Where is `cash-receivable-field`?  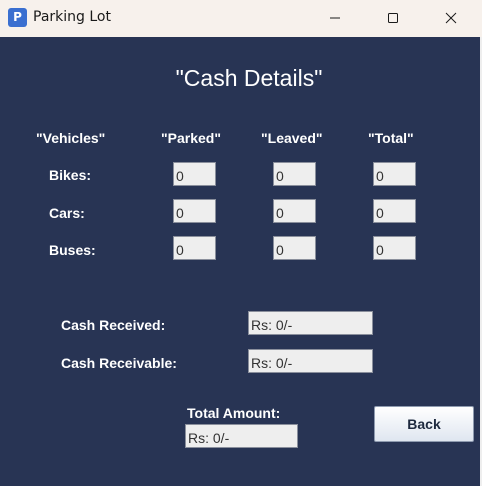 cash-receivable-field is located at coordinates (310, 361).